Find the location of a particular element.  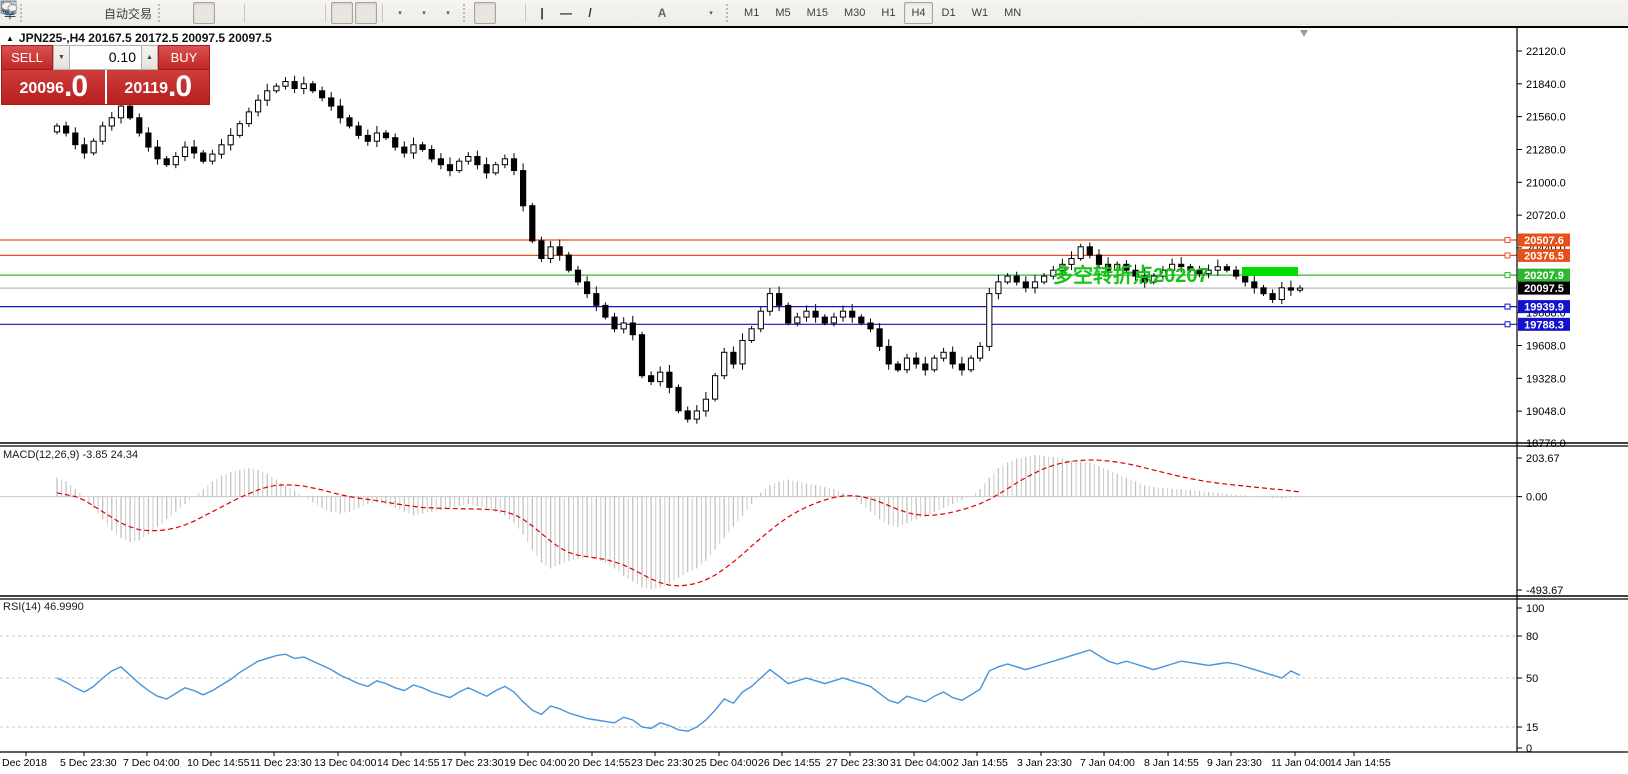

sell-price-main: 20096 is located at coordinates (41, 88).